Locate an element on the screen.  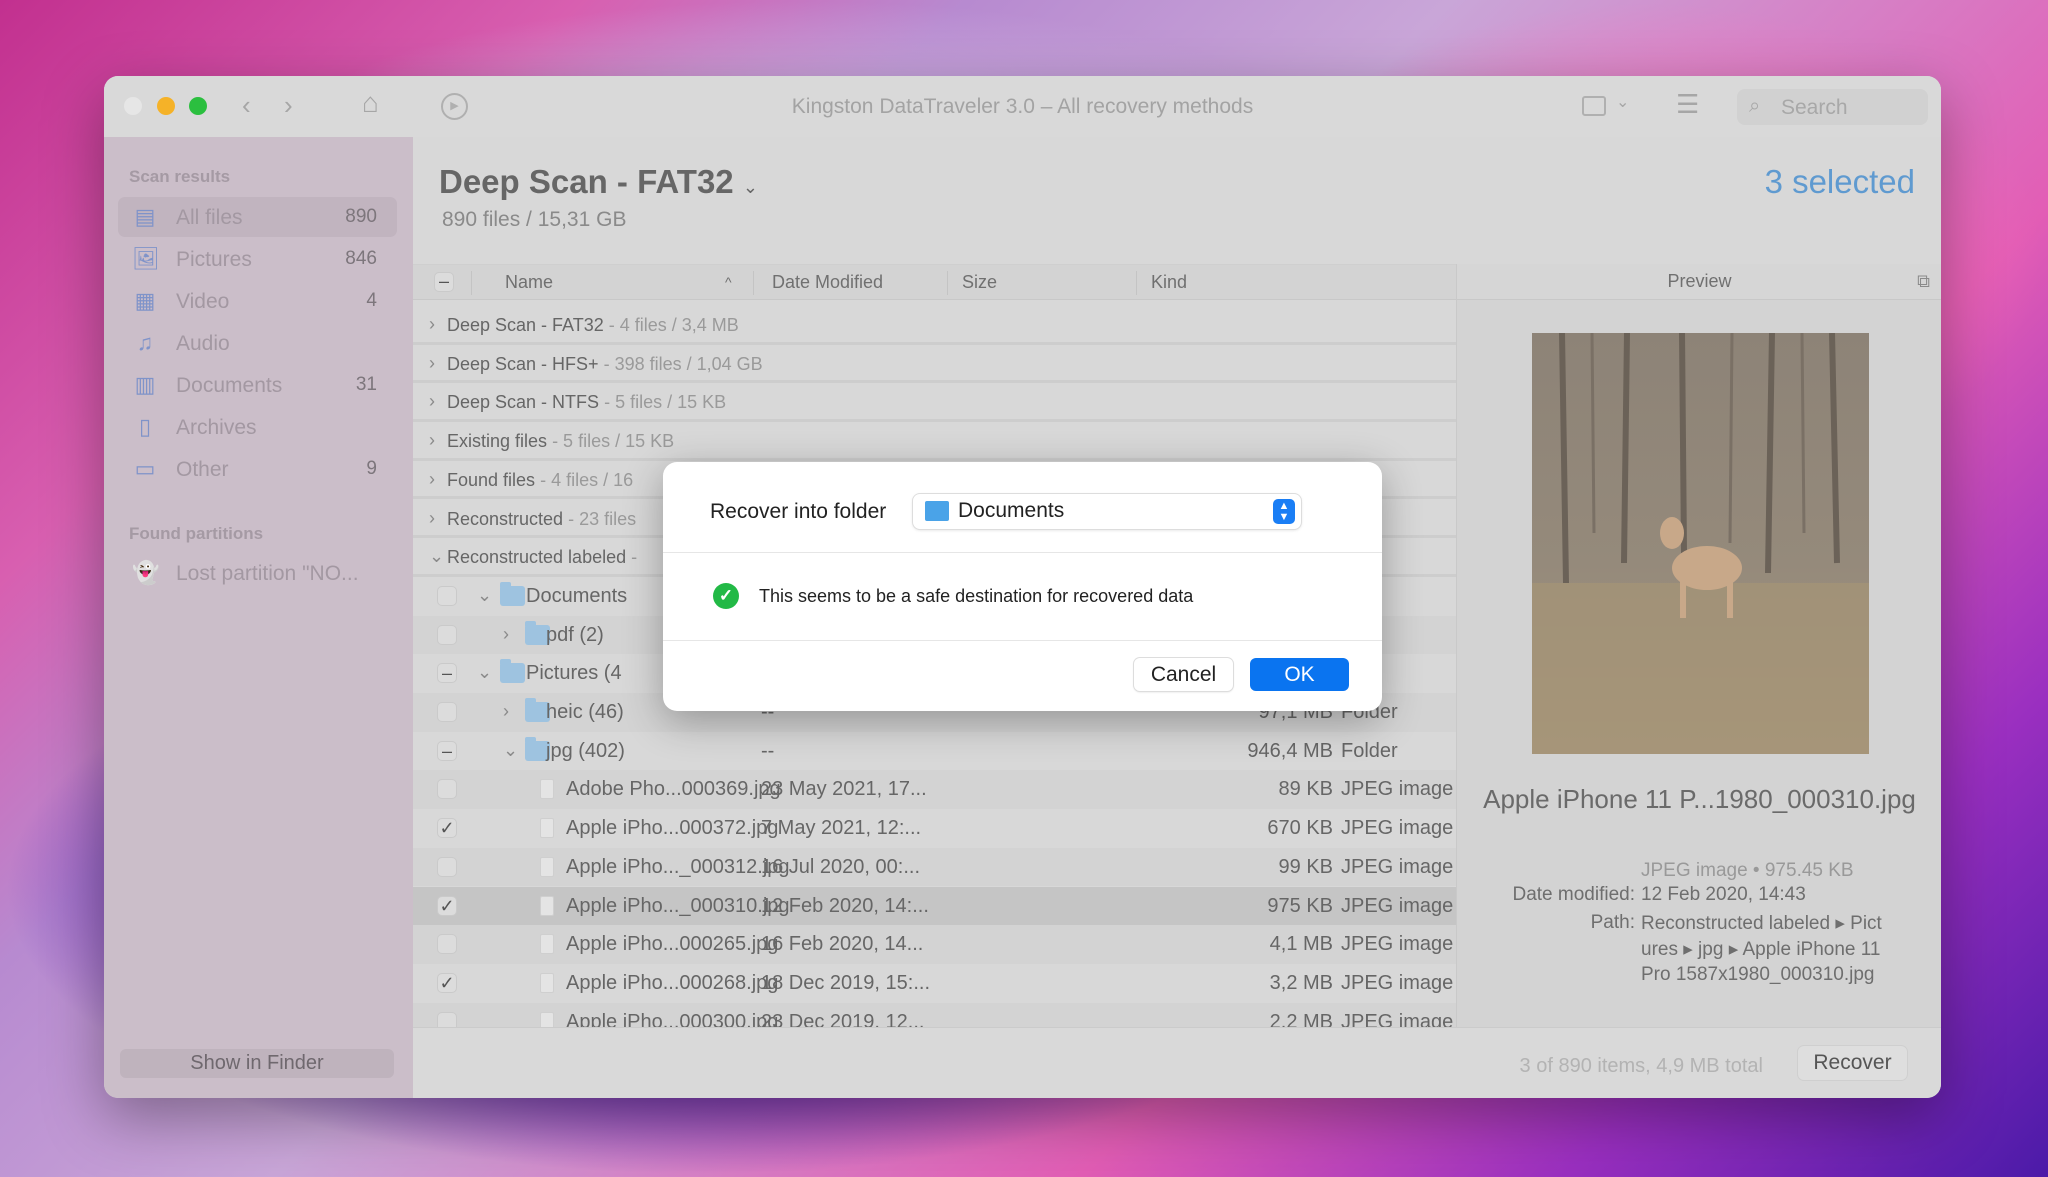
date-modified-label: Date modified: is located at coordinates (1573, 894).